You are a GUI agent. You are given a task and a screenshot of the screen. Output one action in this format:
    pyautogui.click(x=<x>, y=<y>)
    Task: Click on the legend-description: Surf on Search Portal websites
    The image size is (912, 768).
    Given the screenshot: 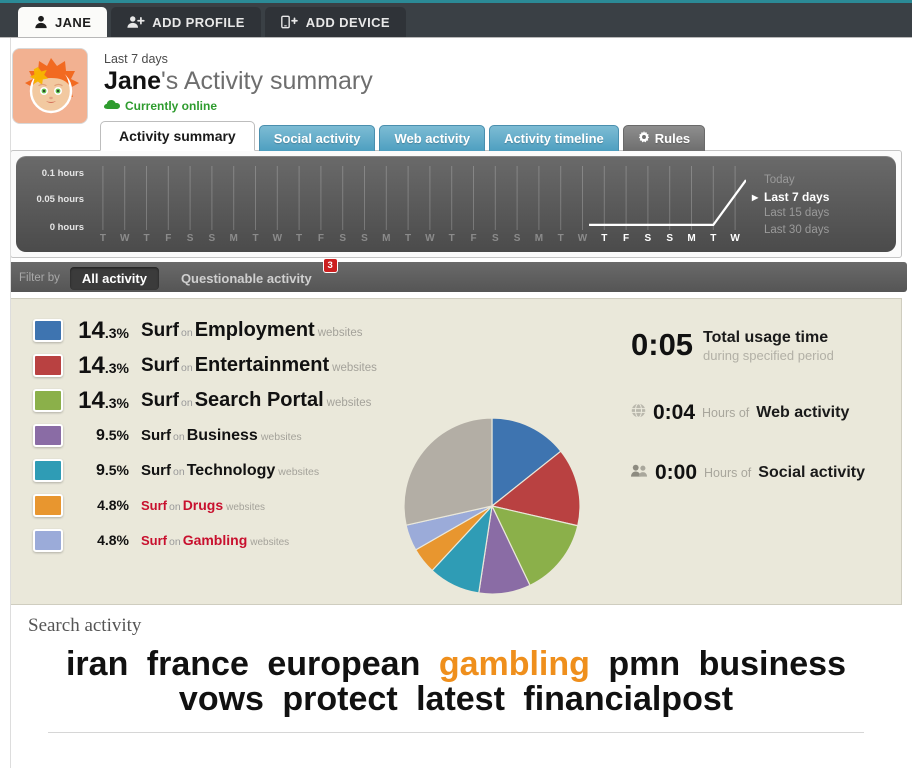 What is the action you would take?
    pyautogui.click(x=256, y=400)
    